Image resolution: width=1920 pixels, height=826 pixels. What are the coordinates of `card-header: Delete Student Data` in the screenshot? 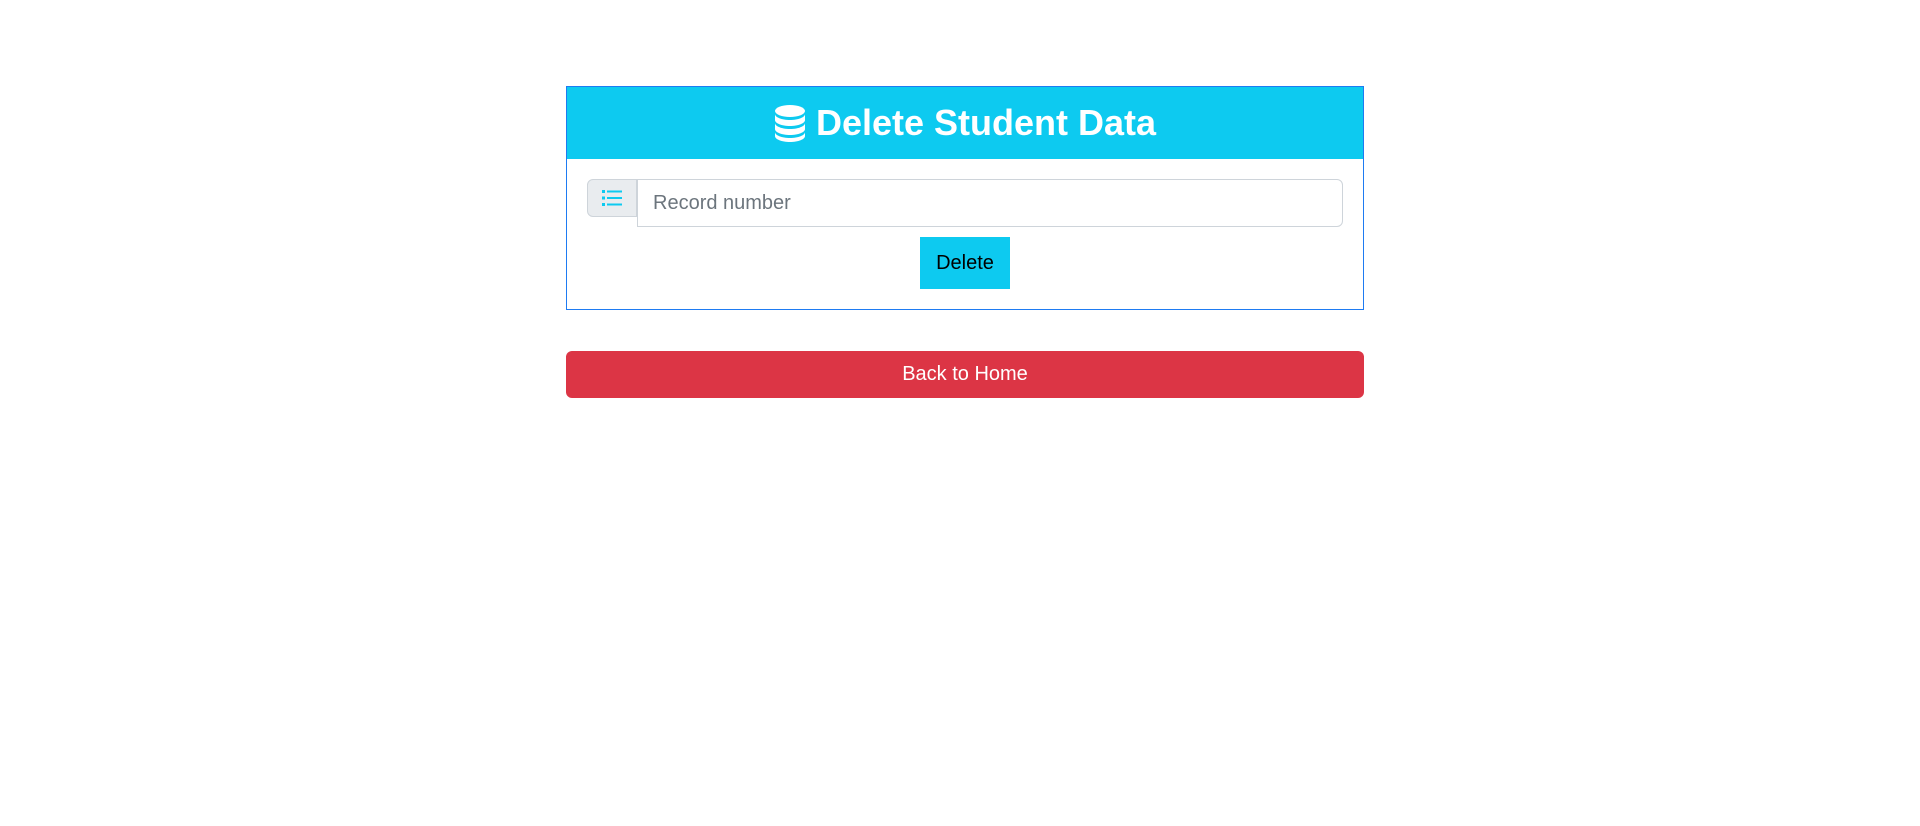 It's located at (965, 123).